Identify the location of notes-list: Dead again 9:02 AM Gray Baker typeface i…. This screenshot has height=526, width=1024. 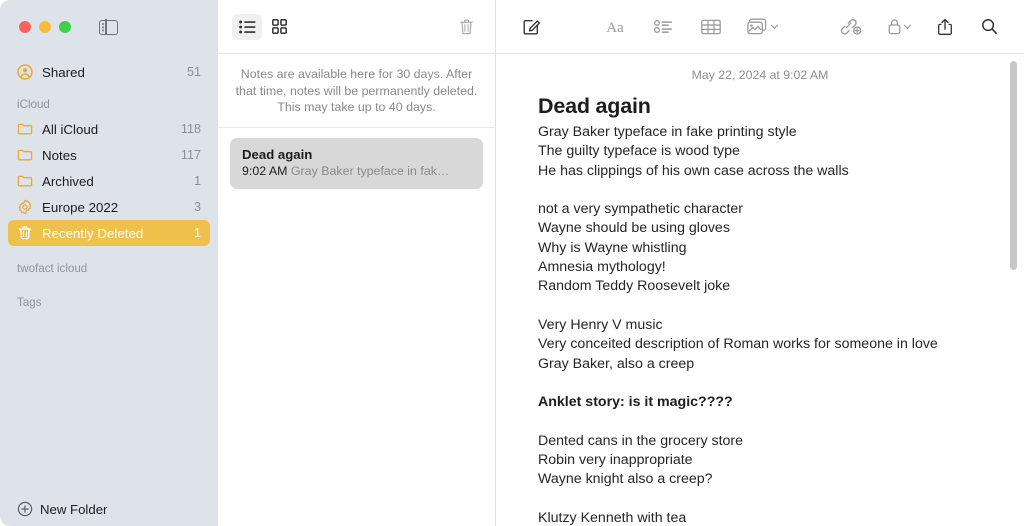
(356, 158).